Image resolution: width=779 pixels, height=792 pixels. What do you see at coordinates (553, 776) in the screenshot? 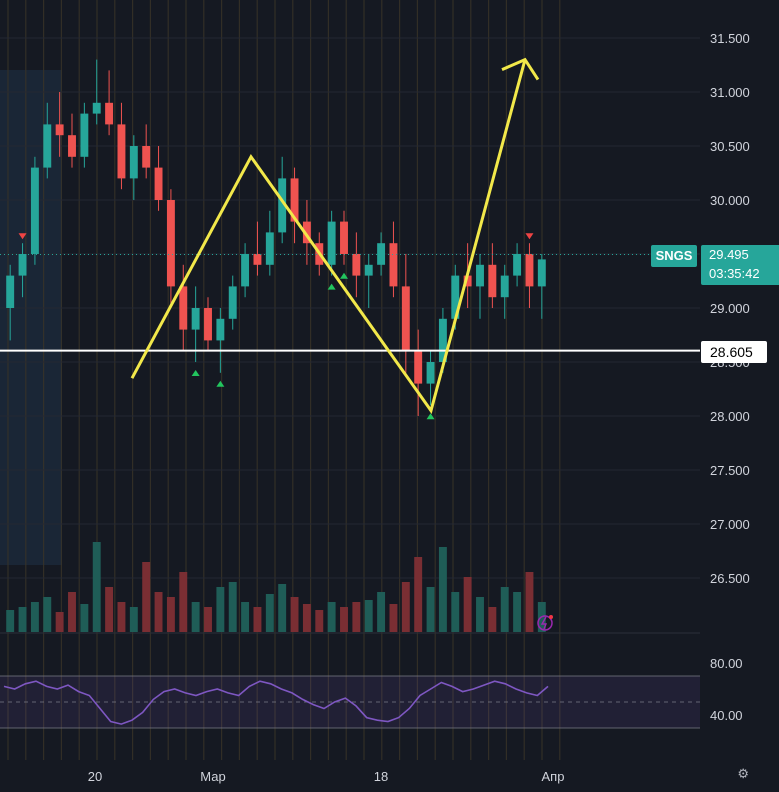
I see `time-tick-label: Апр` at bounding box center [553, 776].